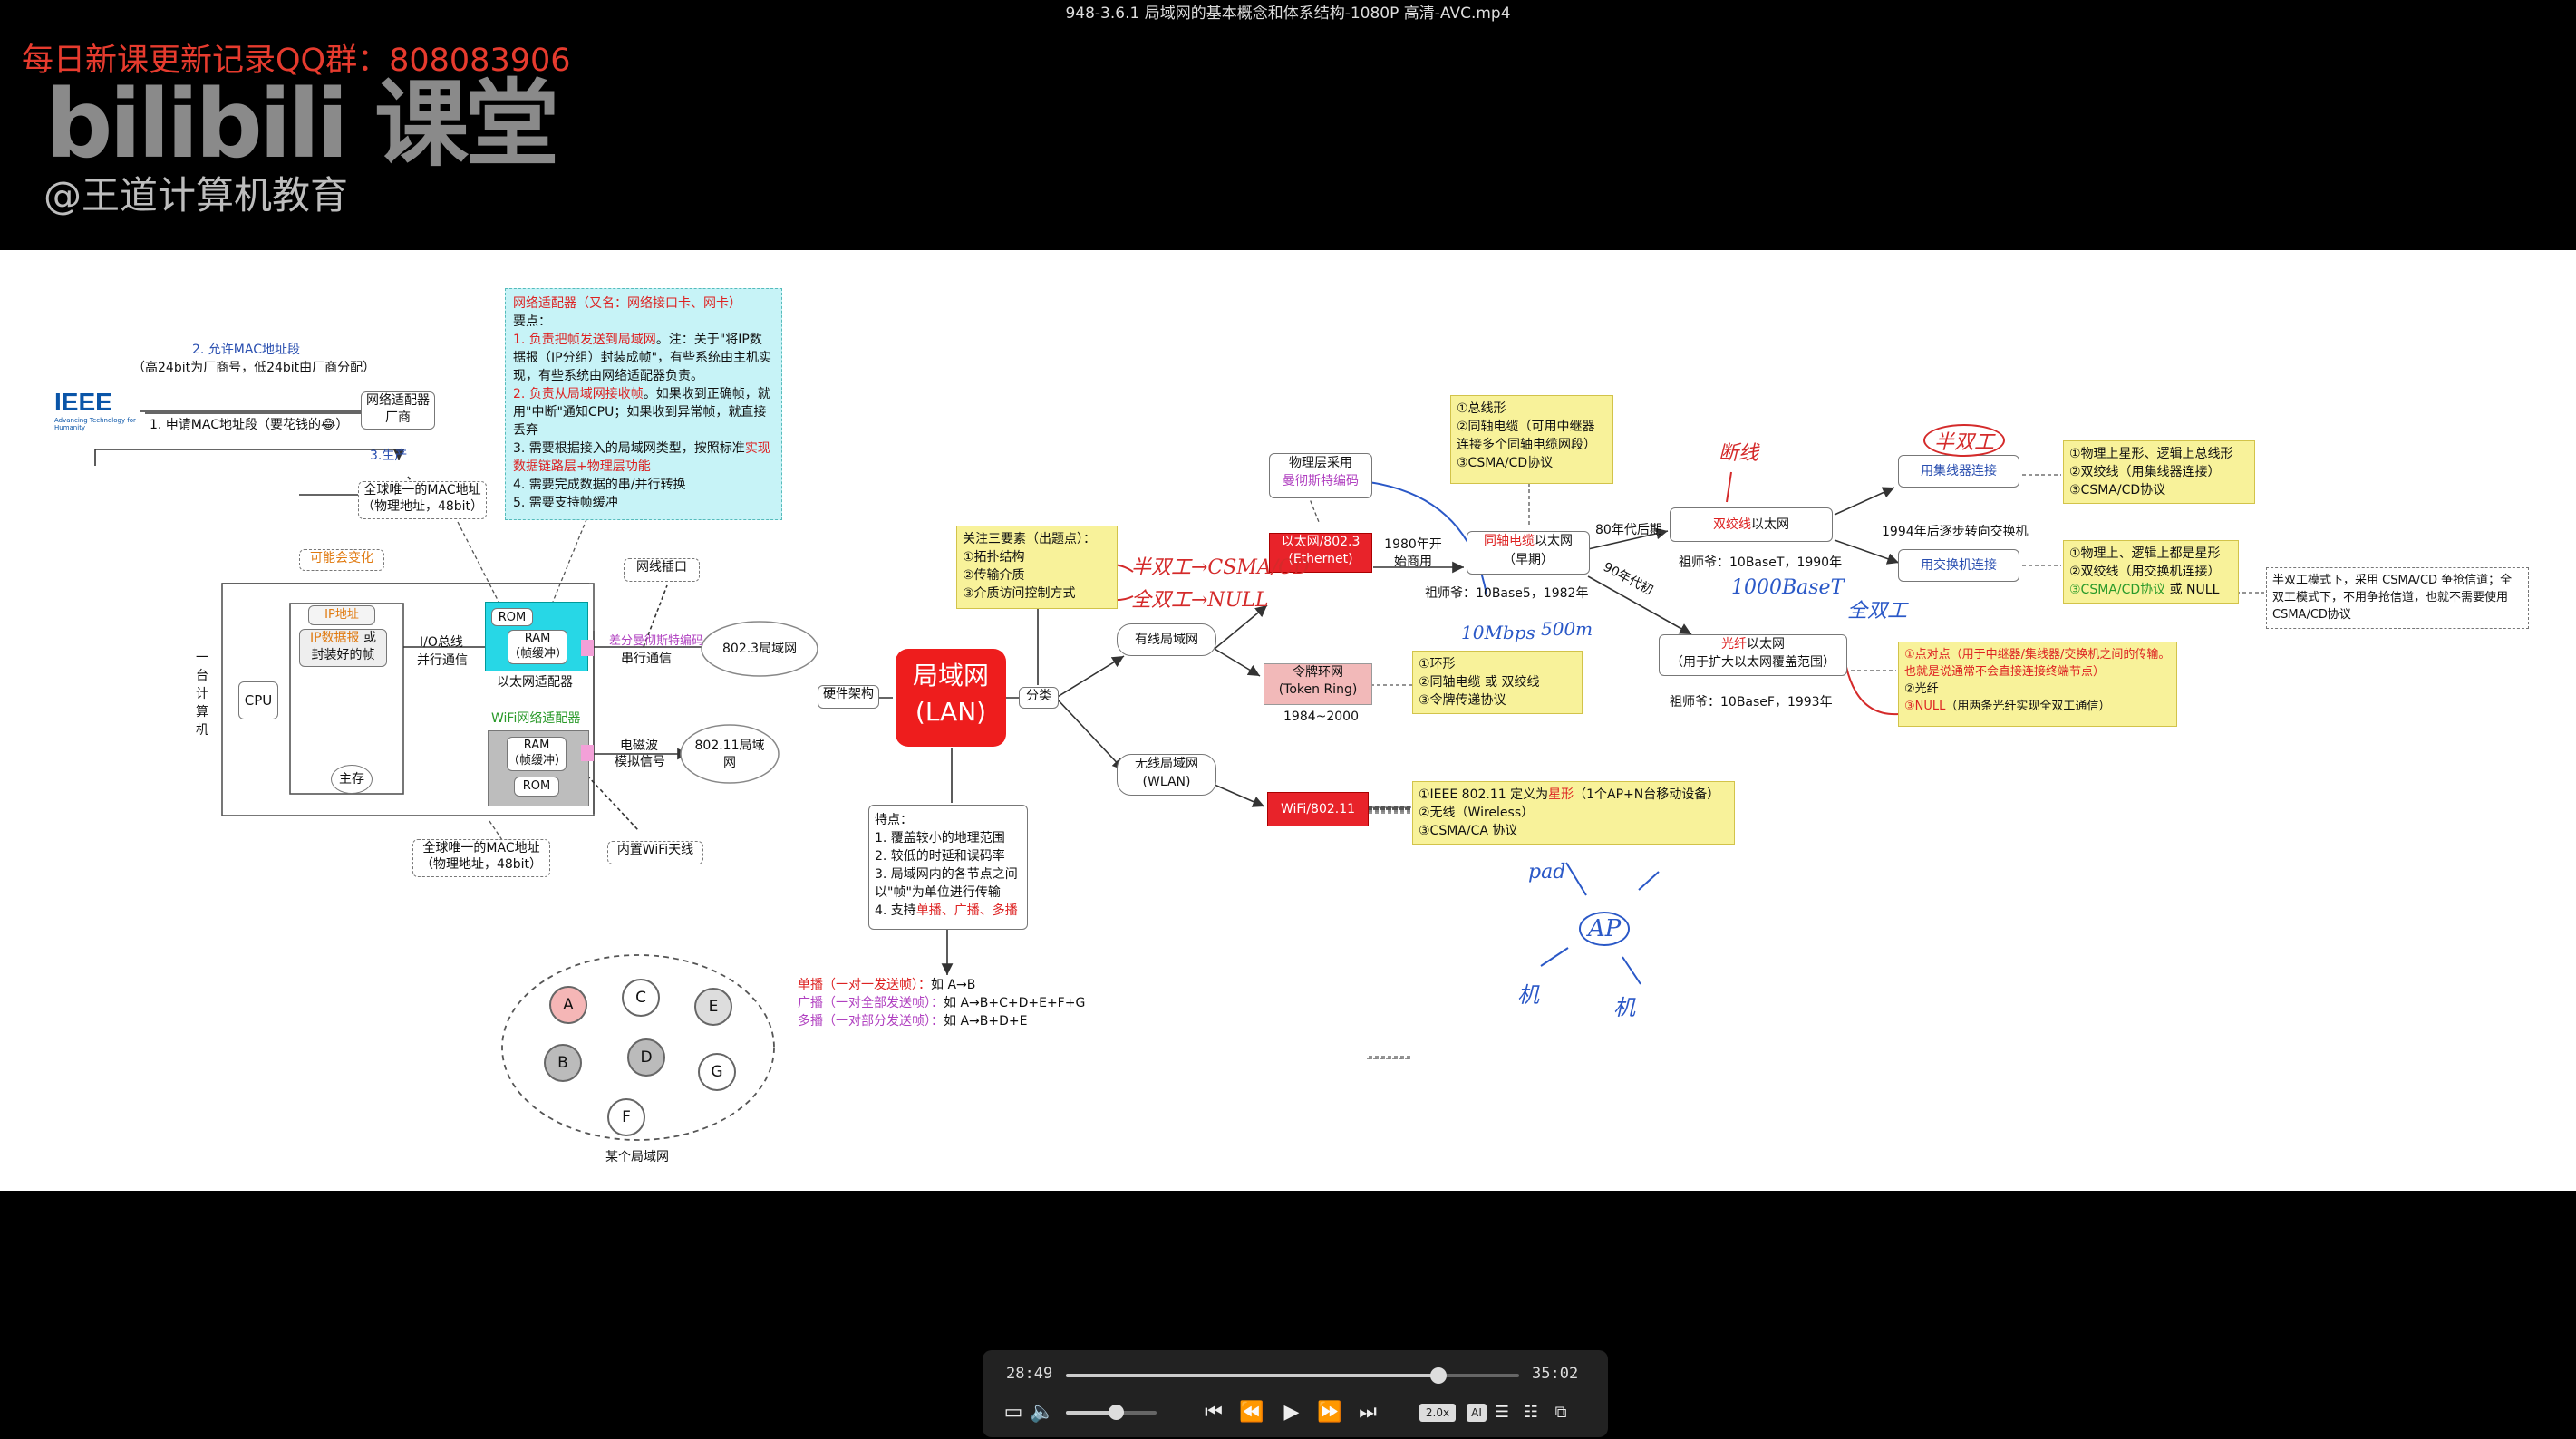  What do you see at coordinates (398, 411) in the screenshot?
I see `adapter-maker-box: 网络适配器厂商` at bounding box center [398, 411].